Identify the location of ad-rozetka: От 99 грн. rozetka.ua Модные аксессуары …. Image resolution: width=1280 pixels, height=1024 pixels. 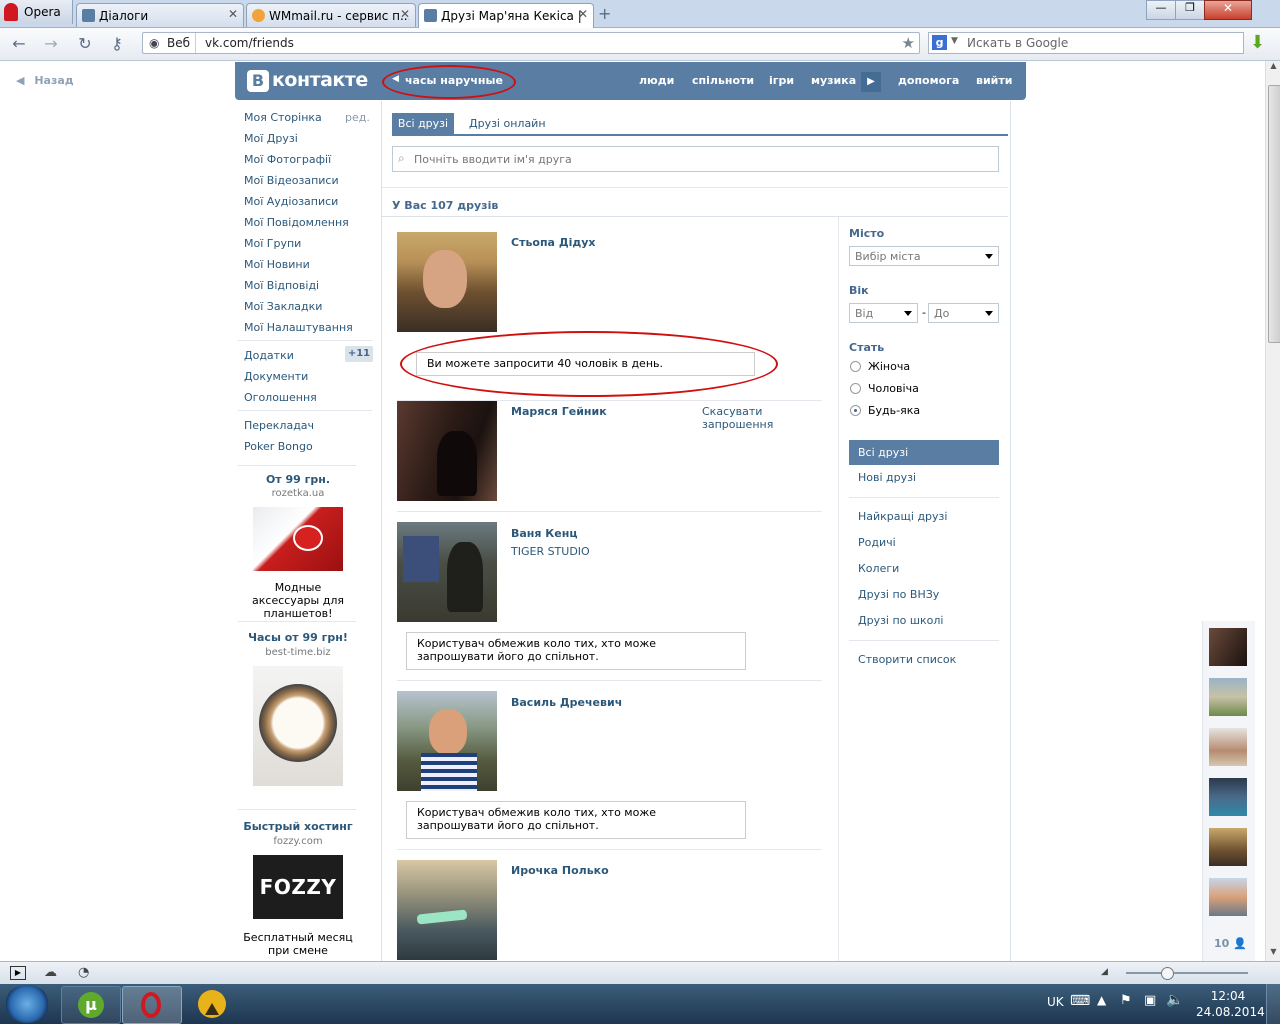
(298, 546).